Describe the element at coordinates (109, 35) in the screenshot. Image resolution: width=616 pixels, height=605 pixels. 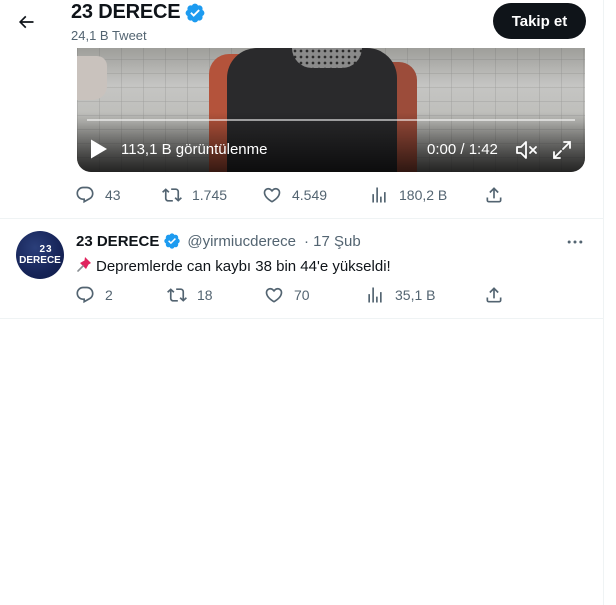
I see `tweet-count: 24,1 B Tweet` at that location.